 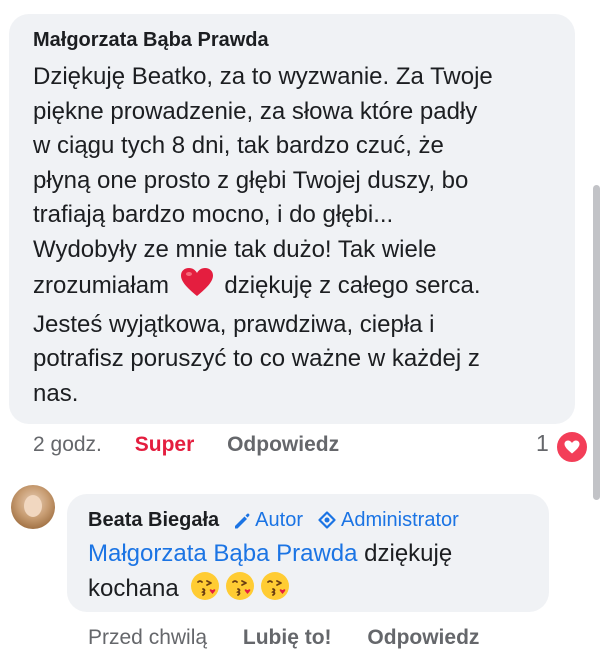 What do you see at coordinates (197, 287) in the screenshot?
I see `red-heart-icon` at bounding box center [197, 287].